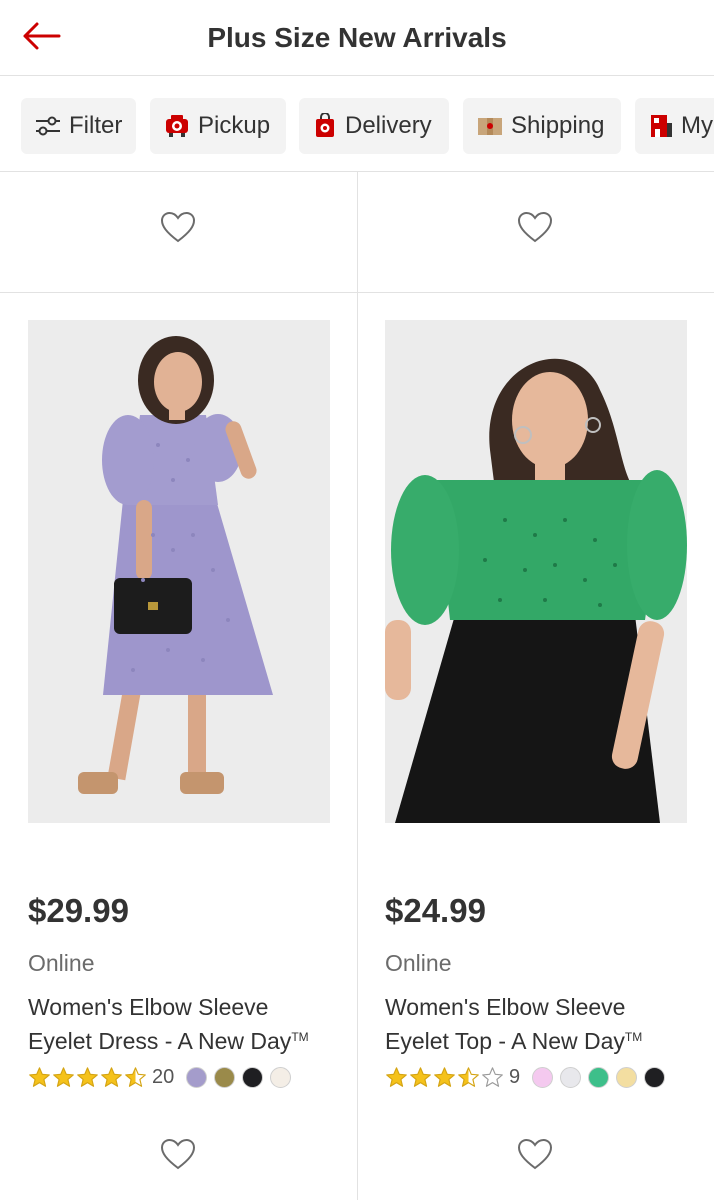 The width and height of the screenshot is (714, 1200). I want to click on review-count: 20, so click(163, 1076).